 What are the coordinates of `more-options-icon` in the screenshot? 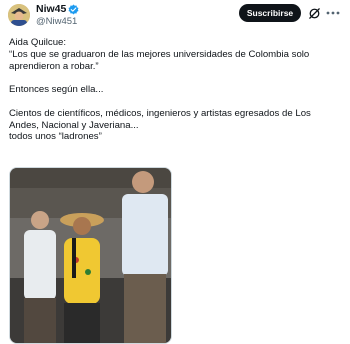 It's located at (333, 13).